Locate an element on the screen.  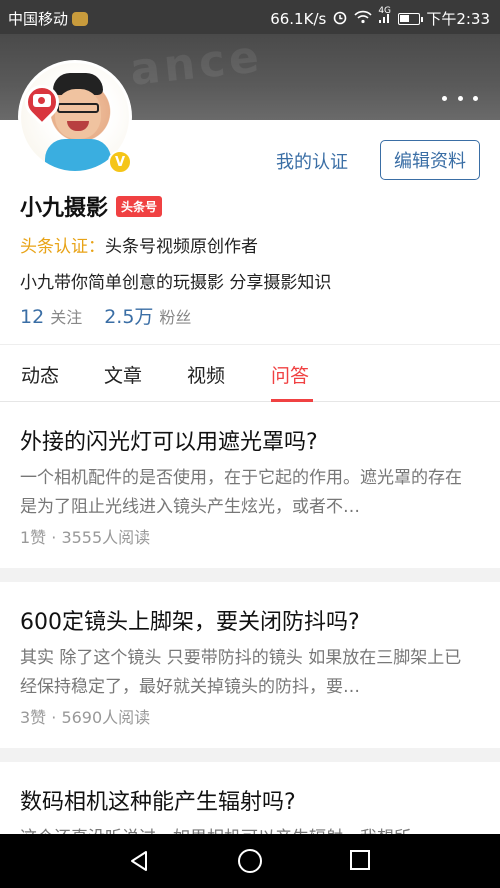
tab-videos: 视频 is located at coordinates (206, 374).